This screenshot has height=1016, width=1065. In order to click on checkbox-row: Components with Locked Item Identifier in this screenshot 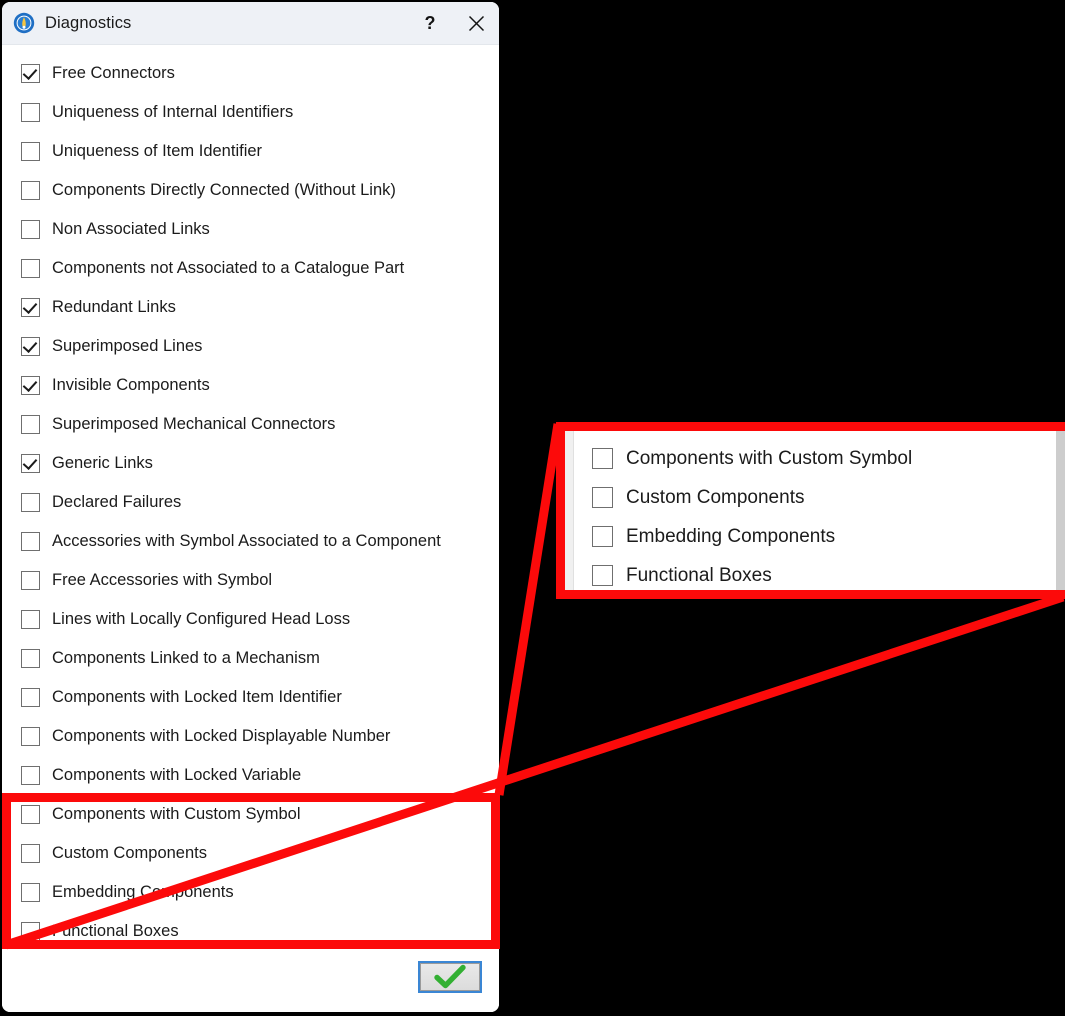, I will do `click(250, 697)`.